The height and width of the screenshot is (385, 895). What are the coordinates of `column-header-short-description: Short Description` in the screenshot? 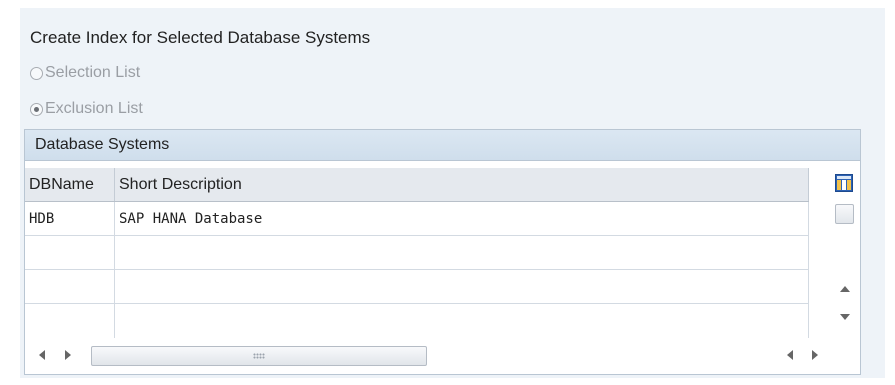 It's located at (462, 184).